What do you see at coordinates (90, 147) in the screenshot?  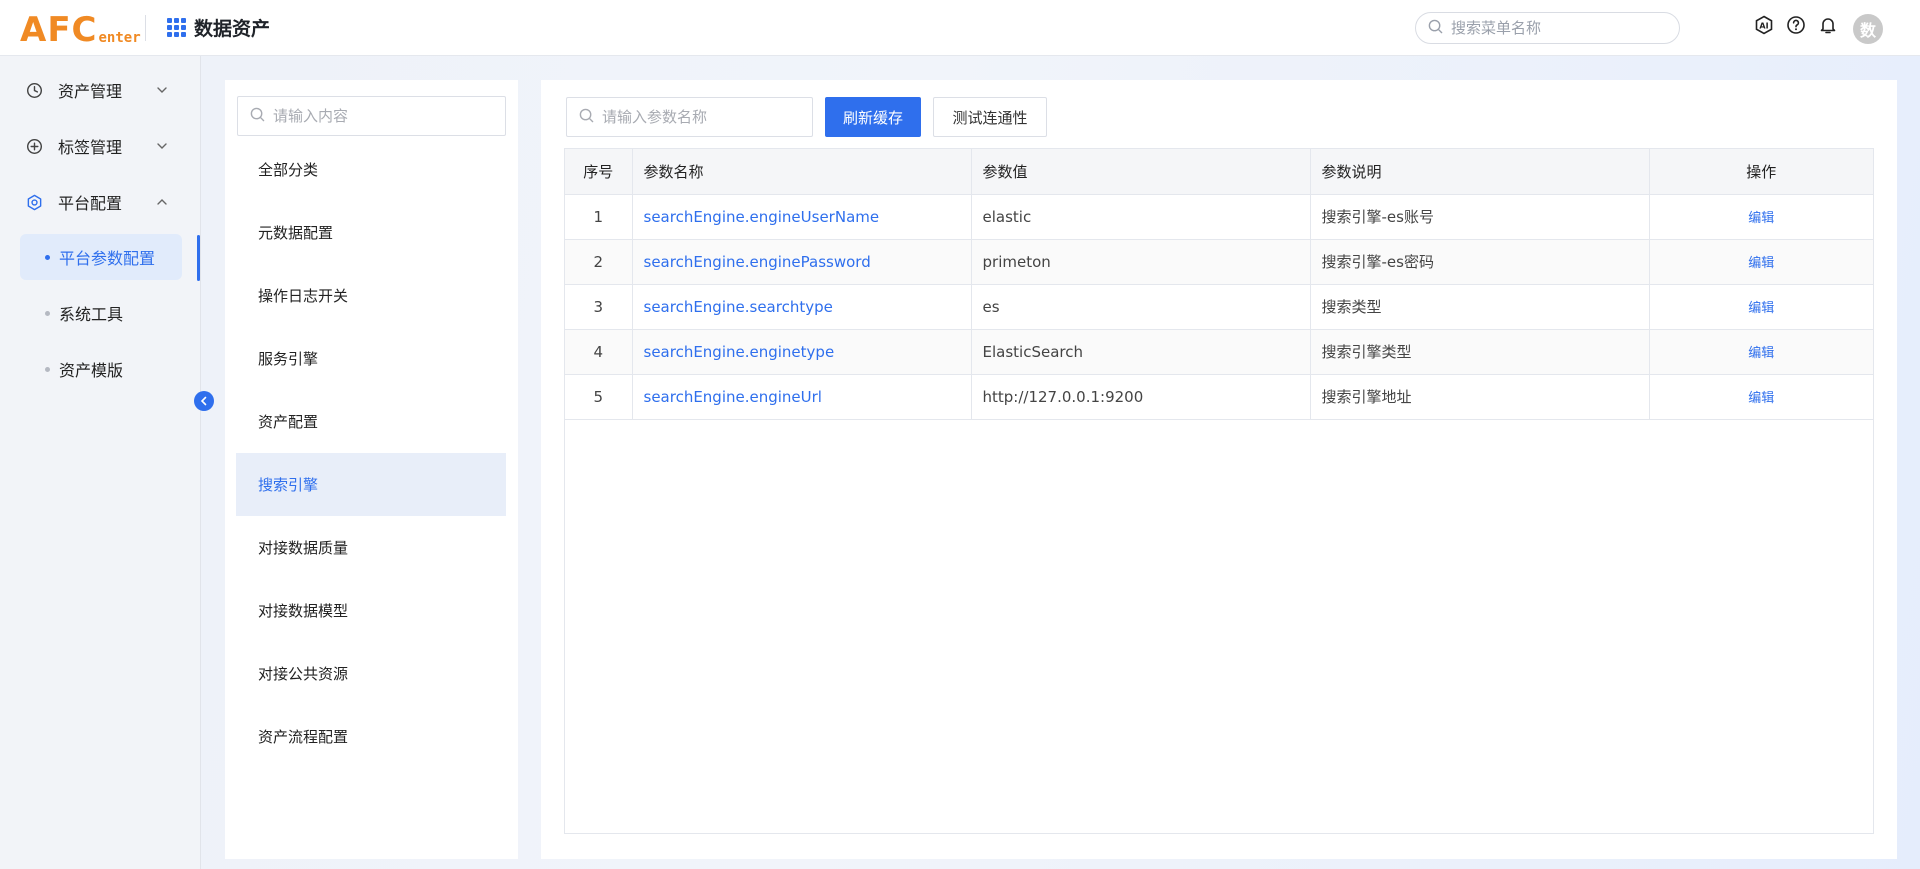 I see `sidebar-item-label: 标签管理` at bounding box center [90, 147].